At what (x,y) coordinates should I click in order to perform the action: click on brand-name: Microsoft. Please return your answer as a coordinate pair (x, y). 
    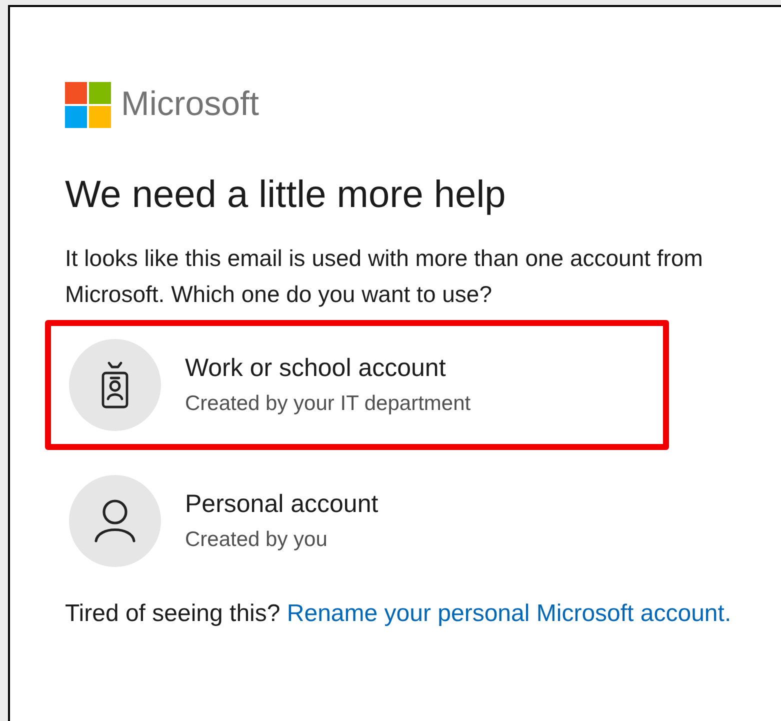
    Looking at the image, I should click on (190, 104).